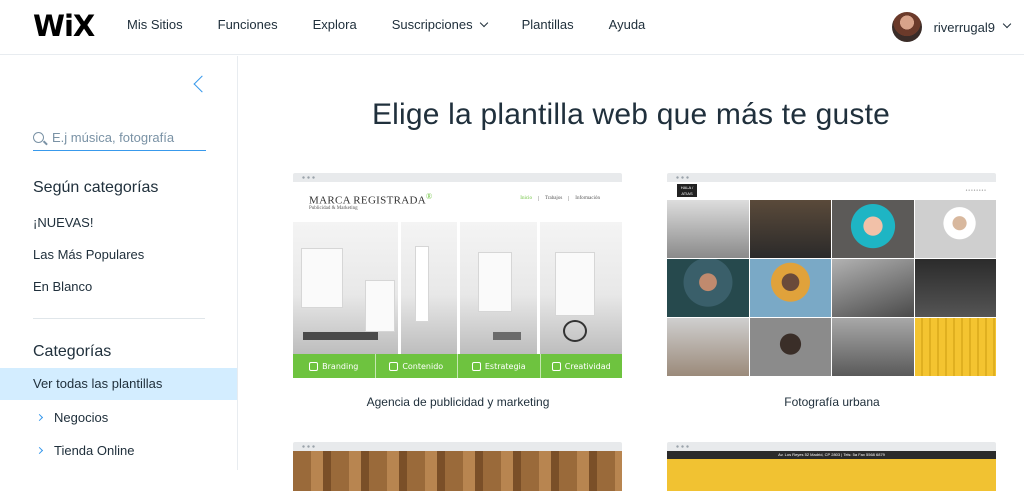 The image size is (1024, 491). What do you see at coordinates (81, 417) in the screenshot?
I see `sidebar-item-label: Negocios` at bounding box center [81, 417].